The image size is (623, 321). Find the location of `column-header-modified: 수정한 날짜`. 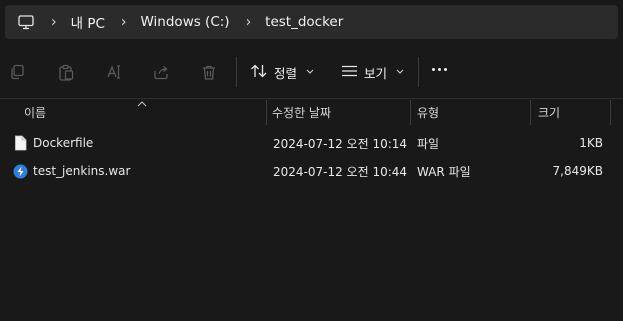

column-header-modified: 수정한 날짜 is located at coordinates (301, 112).